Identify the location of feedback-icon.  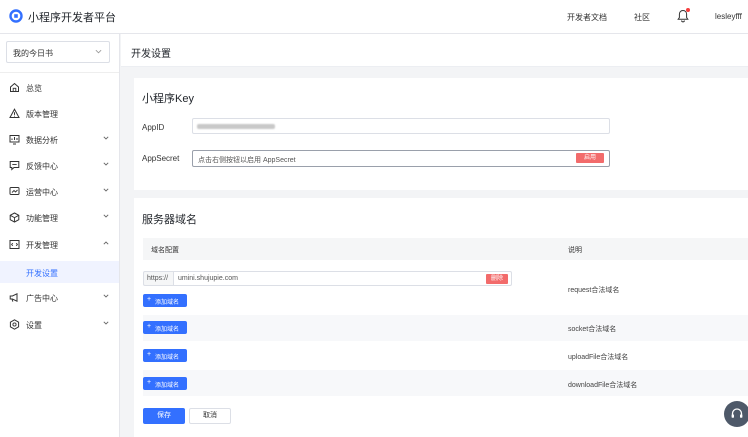
(14, 166).